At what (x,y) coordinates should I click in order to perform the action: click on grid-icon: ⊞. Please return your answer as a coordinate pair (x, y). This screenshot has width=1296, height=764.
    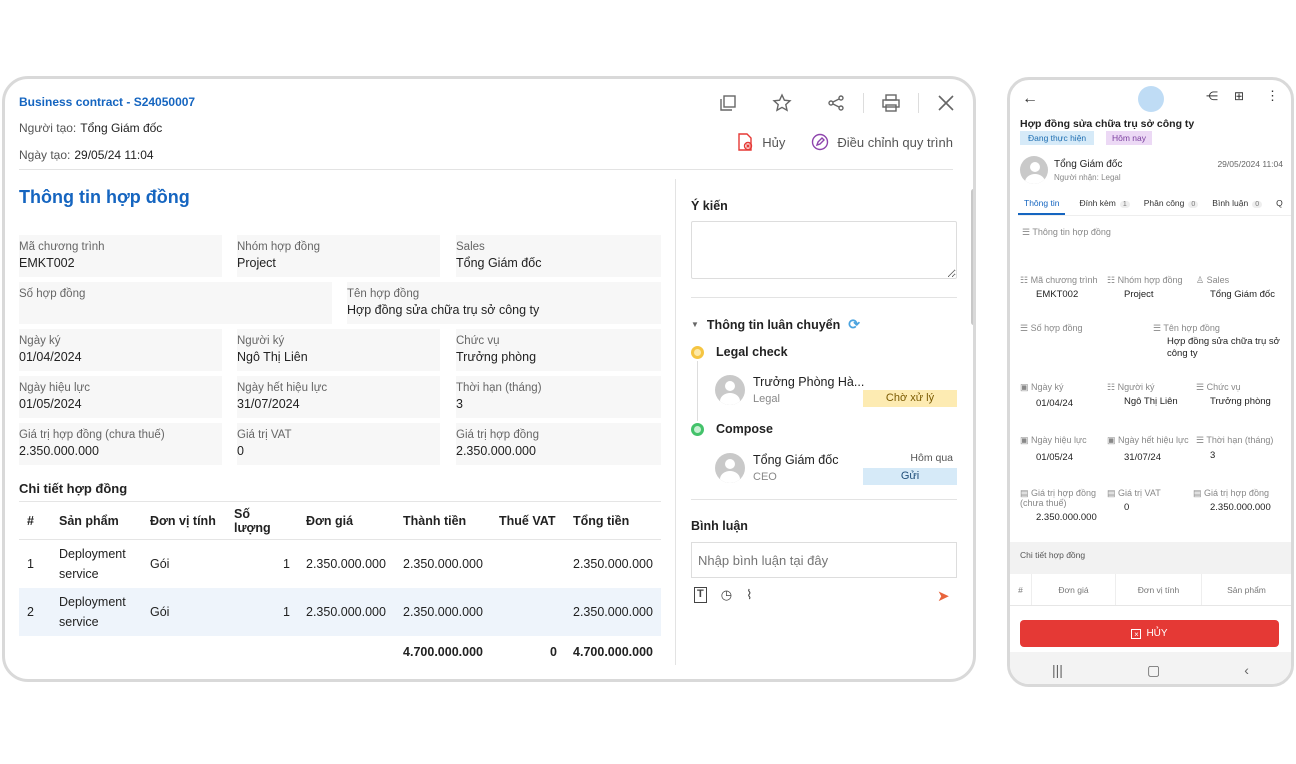
    Looking at the image, I should click on (1239, 96).